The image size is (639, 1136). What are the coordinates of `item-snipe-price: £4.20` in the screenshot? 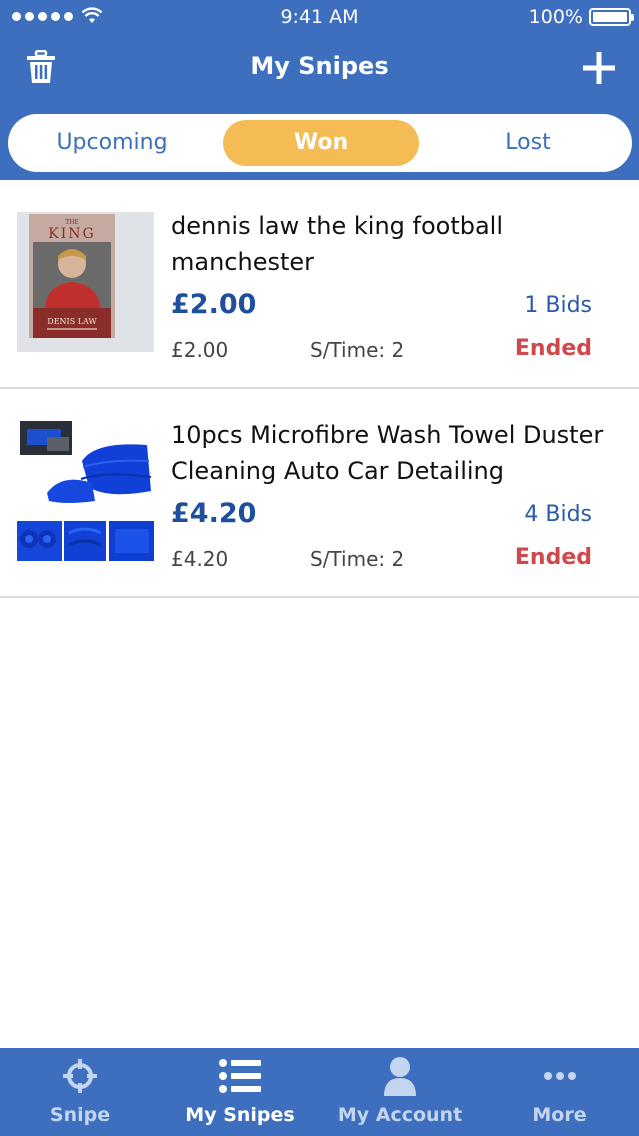 It's located at (200, 559).